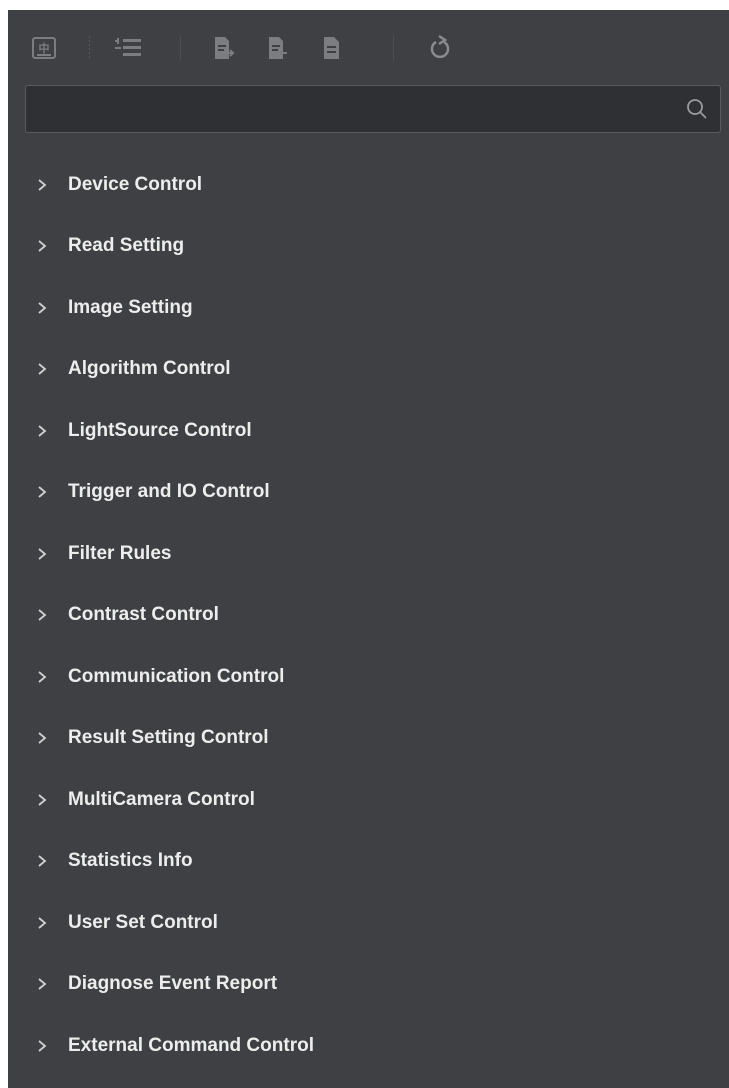 Image resolution: width=729 pixels, height=1088 pixels. What do you see at coordinates (368, 739) in the screenshot?
I see `tree-item-result-setting-control: Result Setting Control` at bounding box center [368, 739].